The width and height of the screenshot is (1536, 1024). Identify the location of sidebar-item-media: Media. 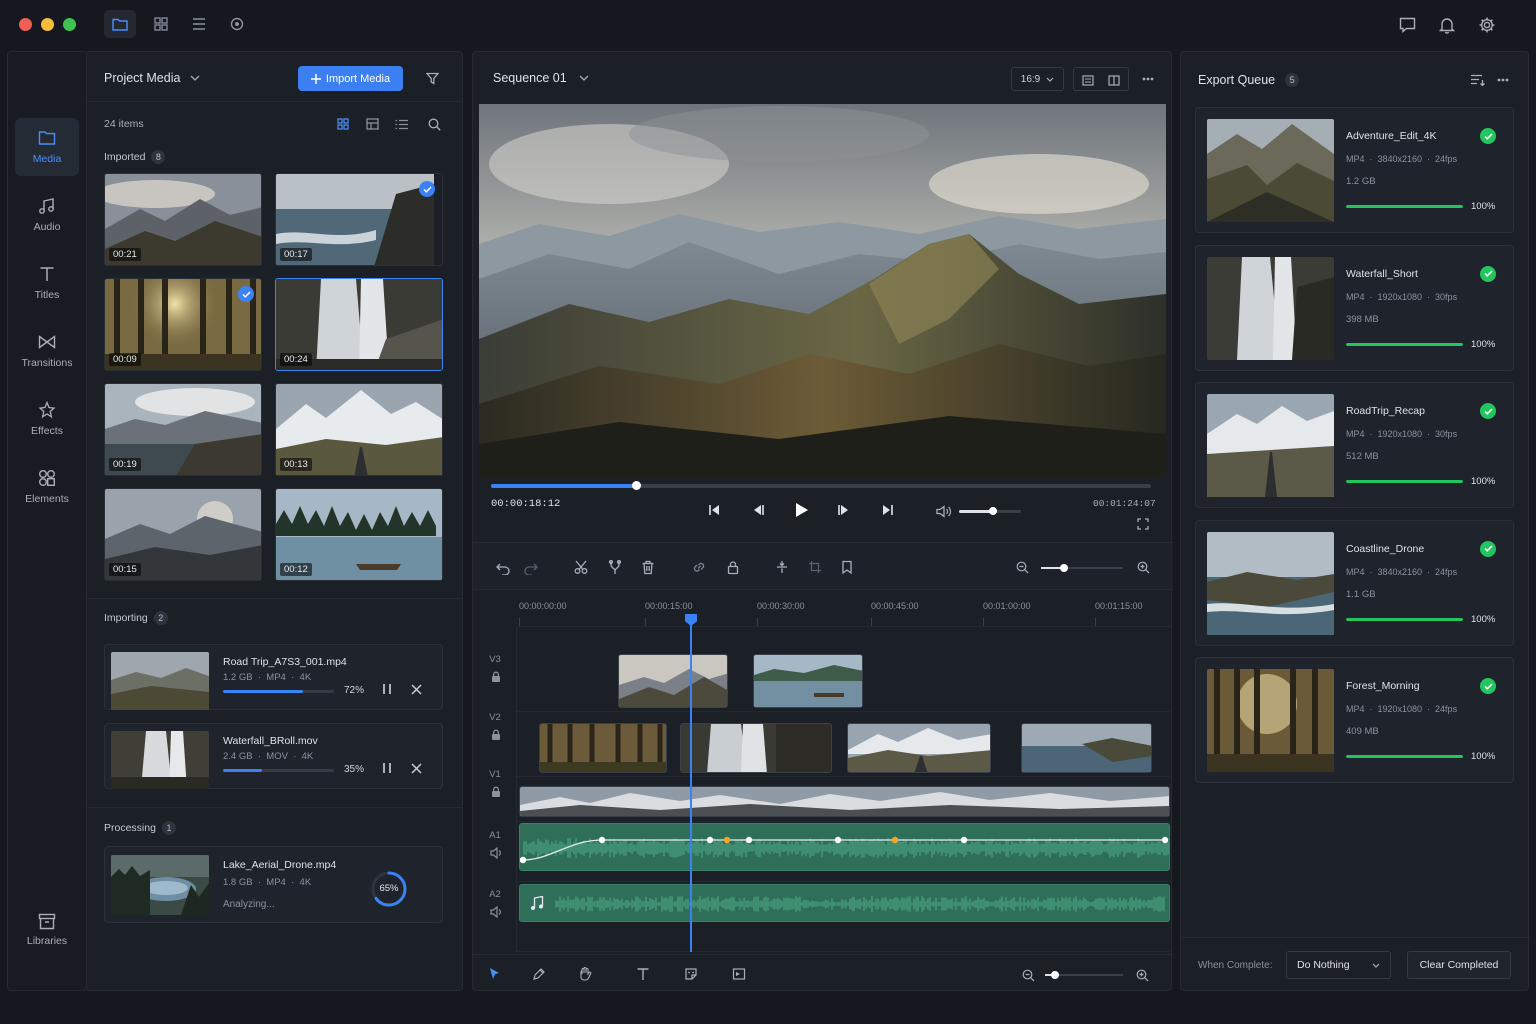
(47, 147).